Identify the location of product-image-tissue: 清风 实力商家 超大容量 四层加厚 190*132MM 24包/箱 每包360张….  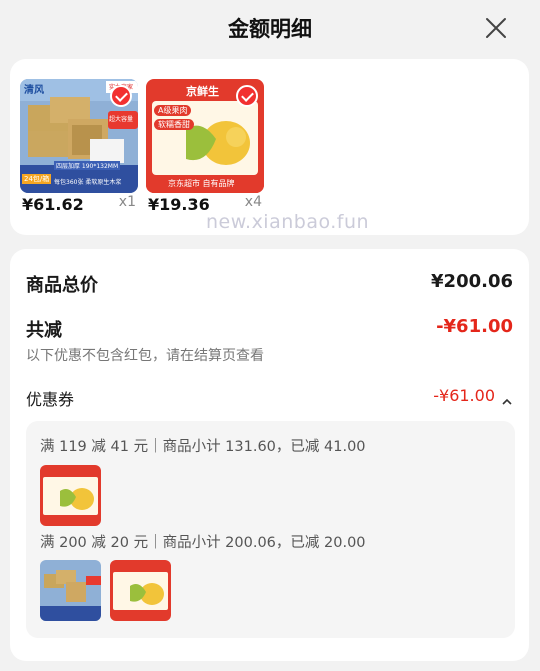
(79, 136).